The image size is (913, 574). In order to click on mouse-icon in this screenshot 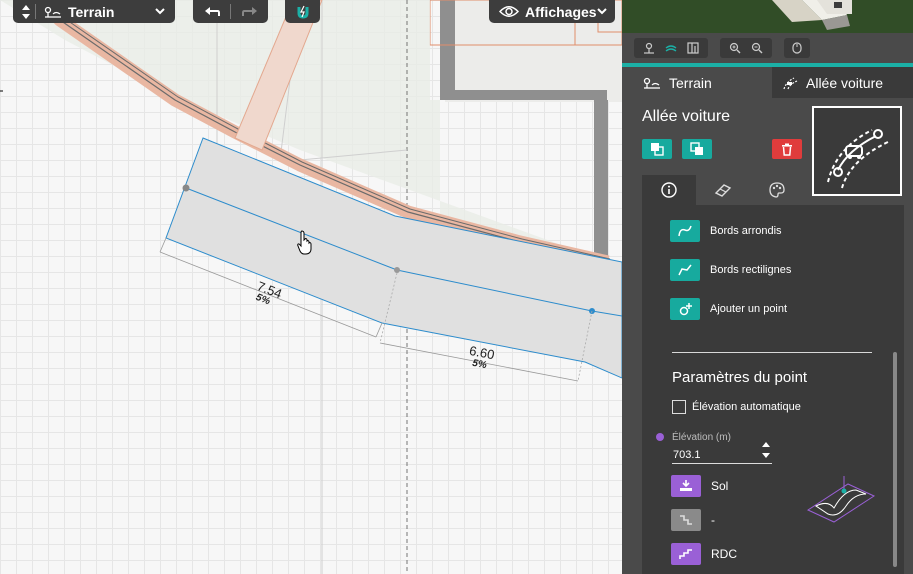, I will do `click(797, 48)`.